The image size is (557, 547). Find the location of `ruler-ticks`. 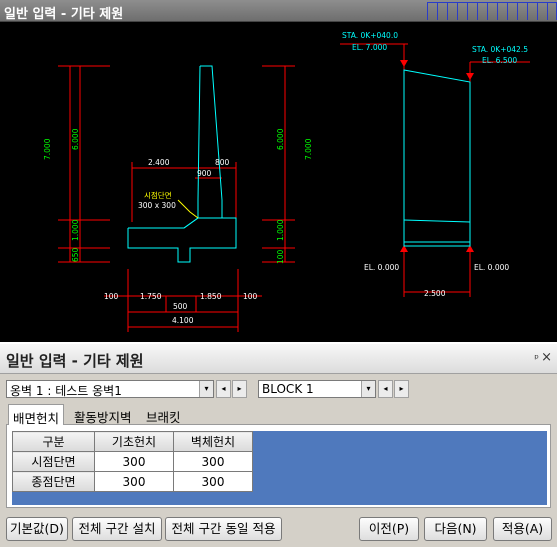

ruler-ticks is located at coordinates (486, 11).